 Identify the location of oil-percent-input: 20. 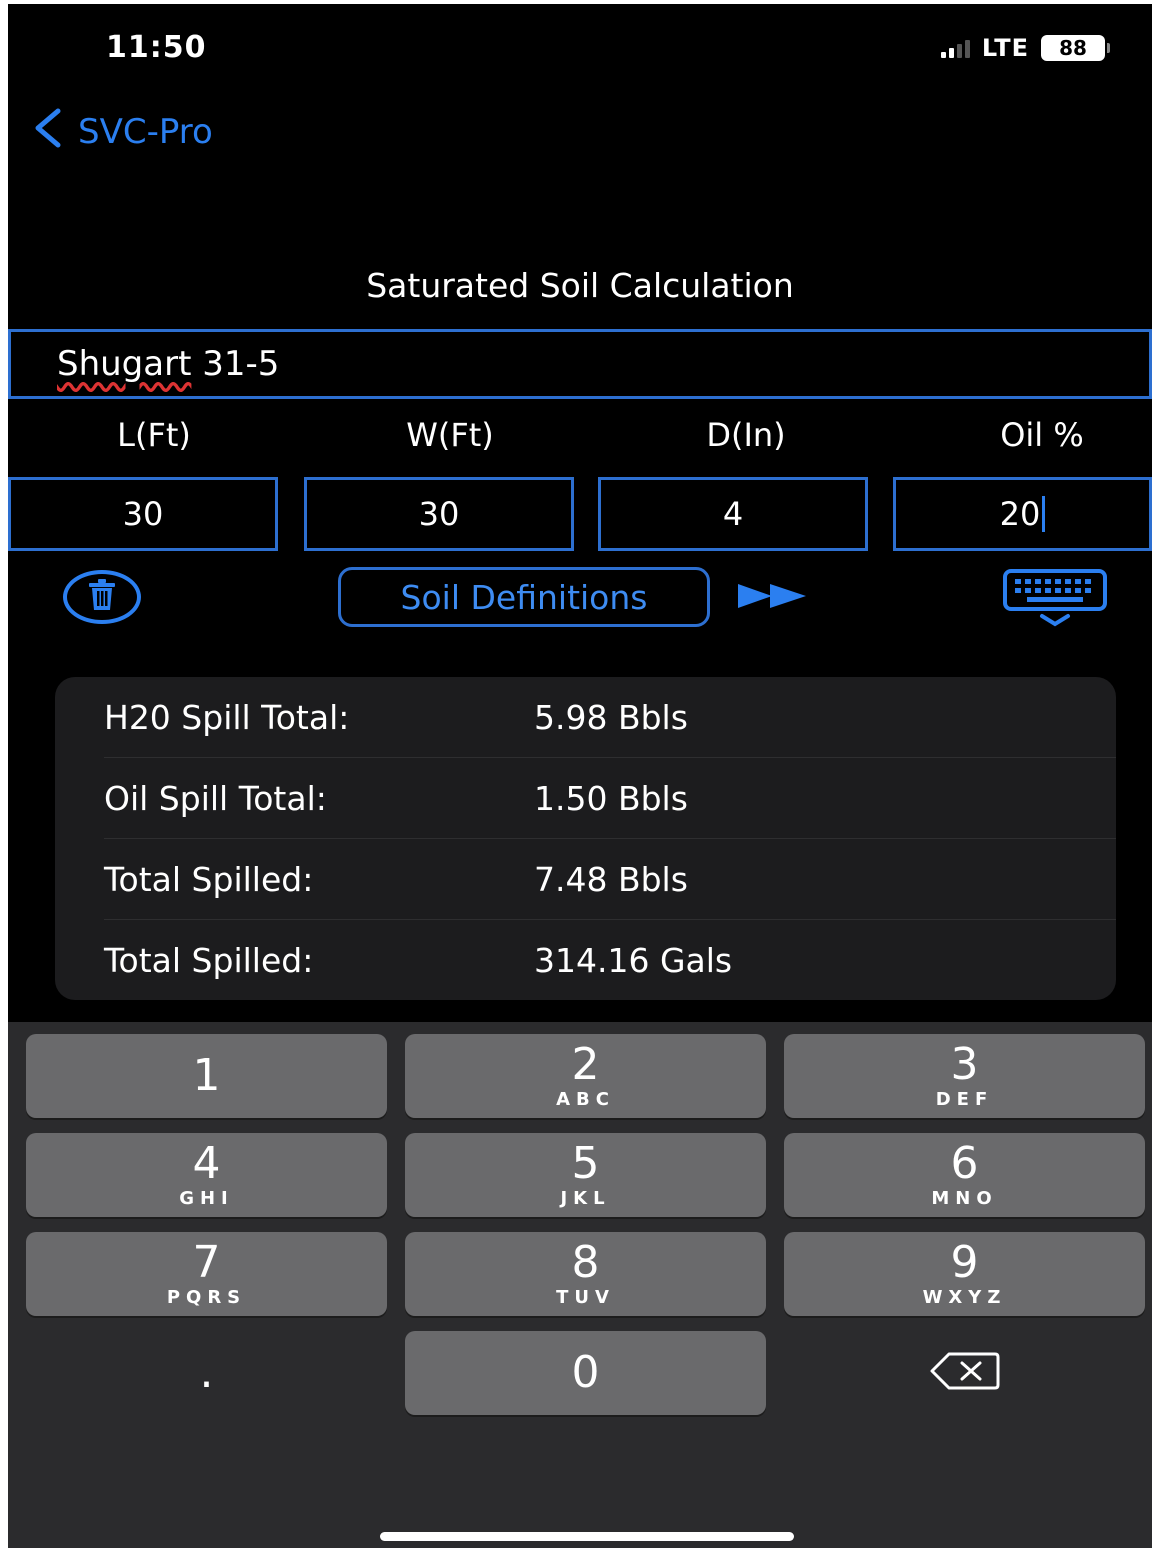
(1022, 514).